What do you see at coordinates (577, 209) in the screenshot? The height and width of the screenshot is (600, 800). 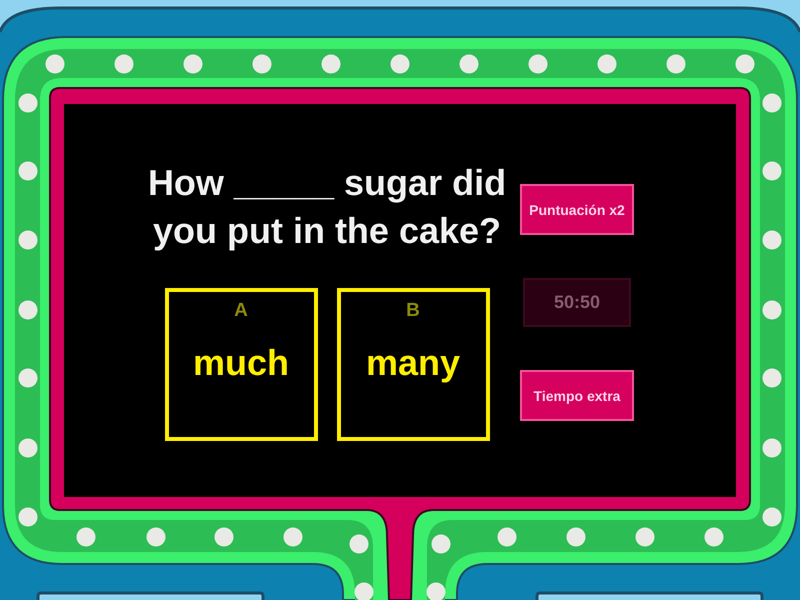 I see `power-up-button: Puntuación x2` at bounding box center [577, 209].